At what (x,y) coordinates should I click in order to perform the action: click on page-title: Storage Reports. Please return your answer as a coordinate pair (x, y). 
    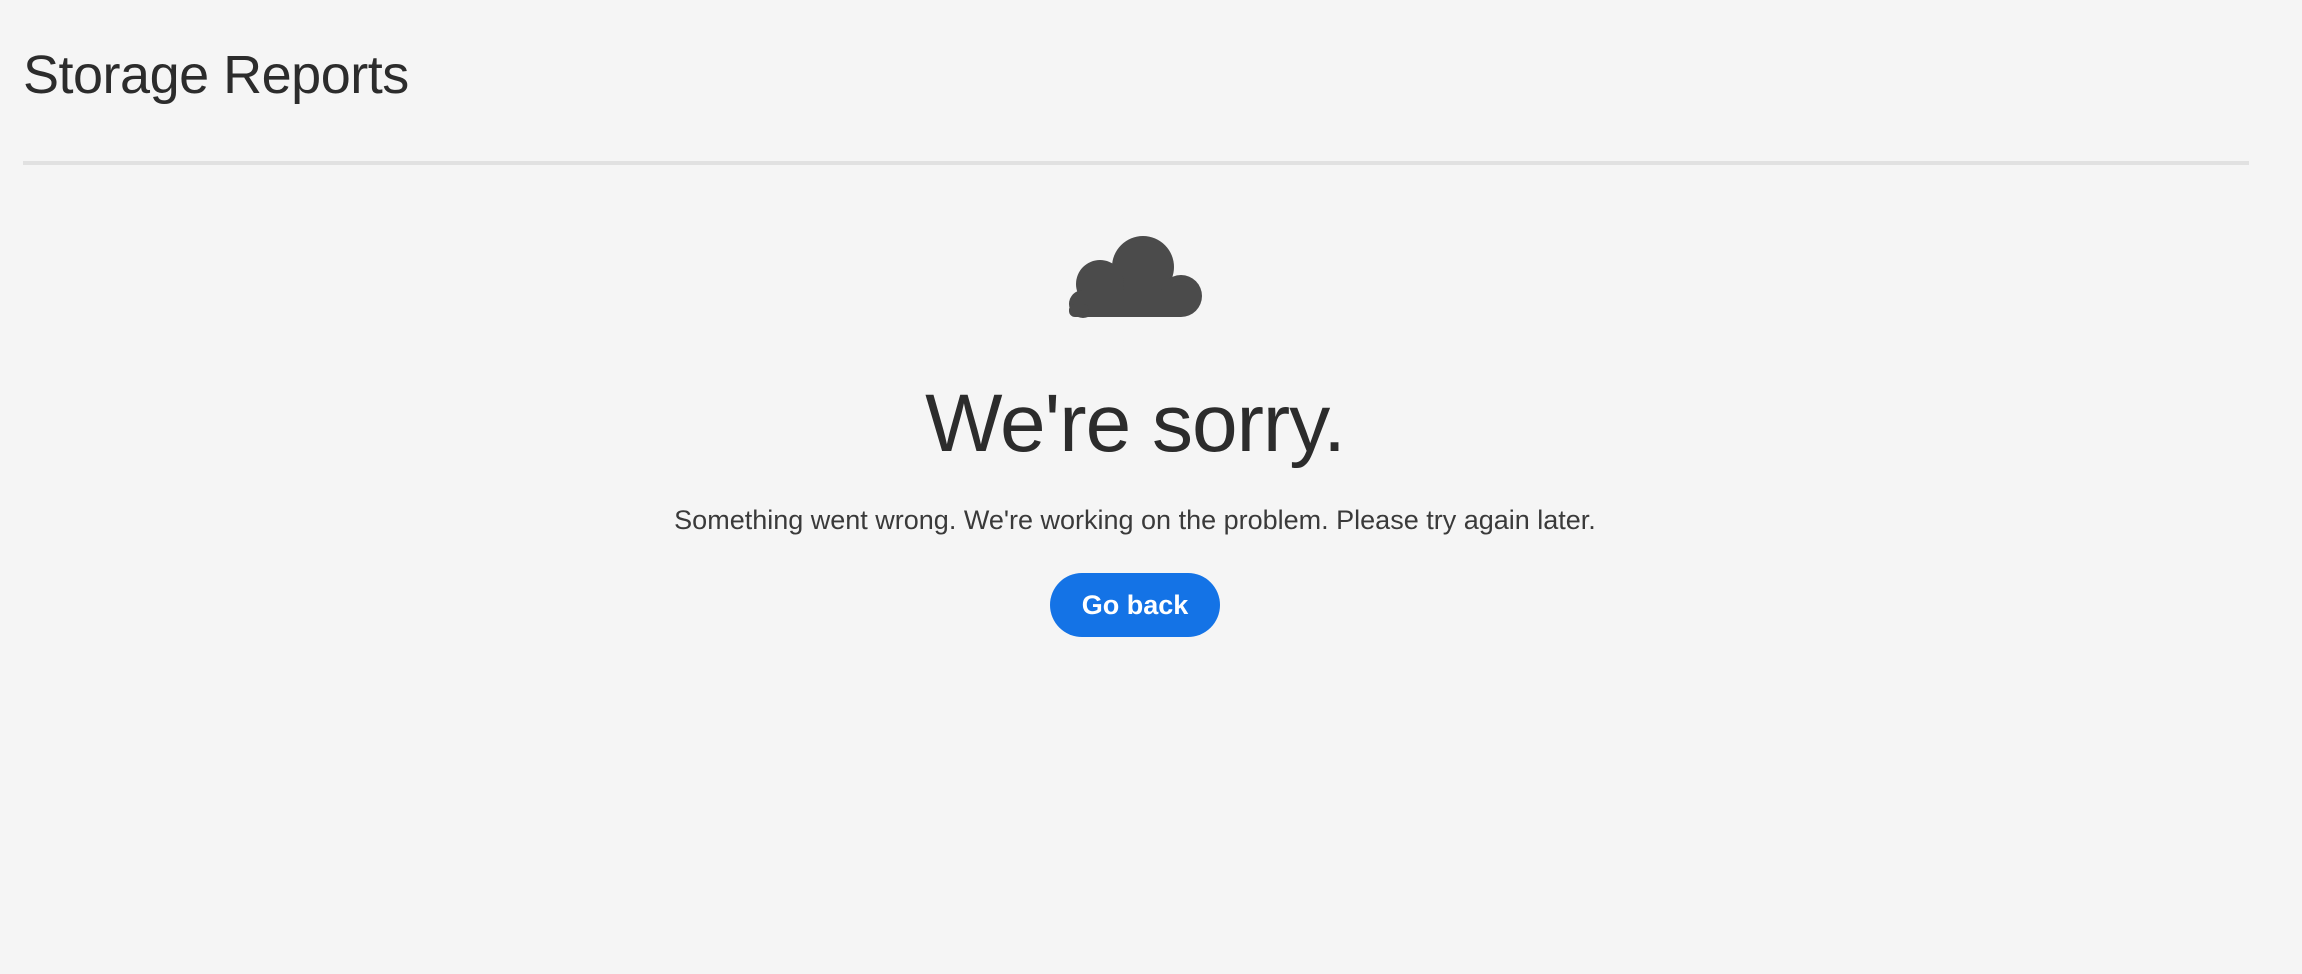
    Looking at the image, I should click on (216, 75).